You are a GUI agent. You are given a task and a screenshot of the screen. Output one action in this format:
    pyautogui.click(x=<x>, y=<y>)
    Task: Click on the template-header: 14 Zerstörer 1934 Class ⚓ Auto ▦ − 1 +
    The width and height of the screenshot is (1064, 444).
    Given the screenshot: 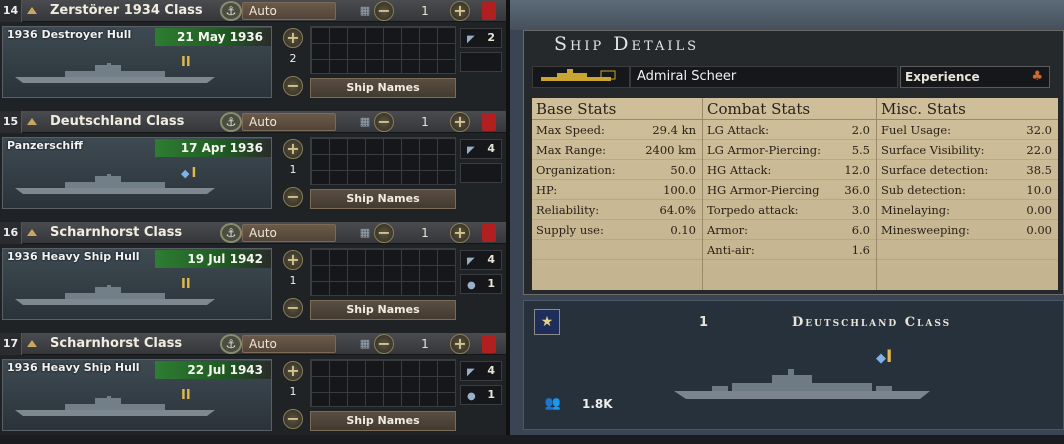 What is the action you would take?
    pyautogui.click(x=253, y=11)
    